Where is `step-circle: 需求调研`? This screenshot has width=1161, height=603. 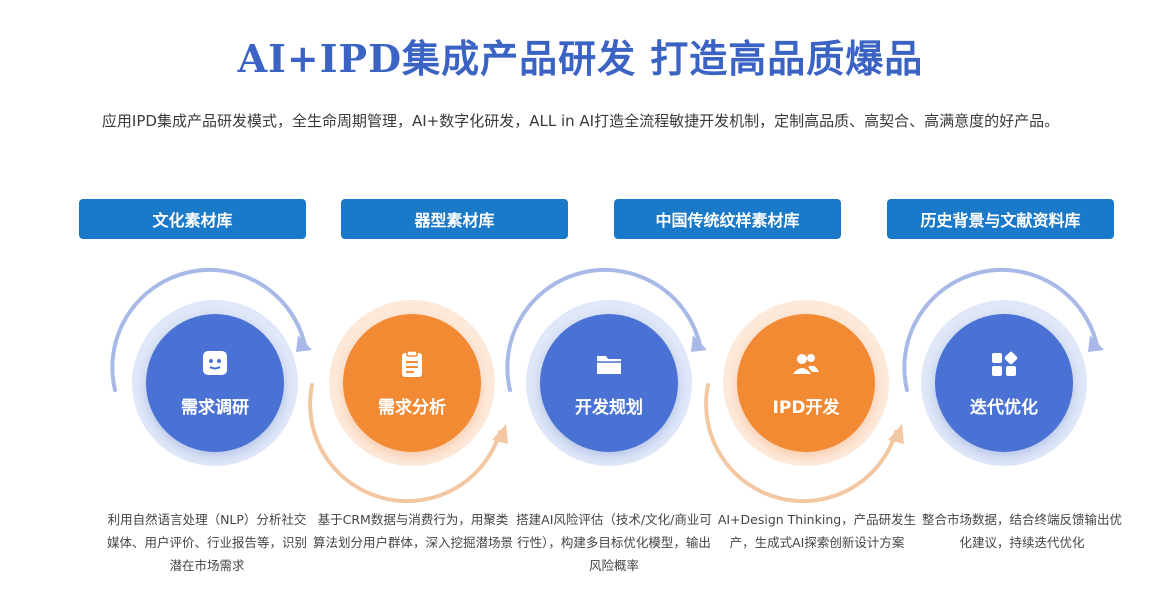 step-circle: 需求调研 is located at coordinates (215, 383).